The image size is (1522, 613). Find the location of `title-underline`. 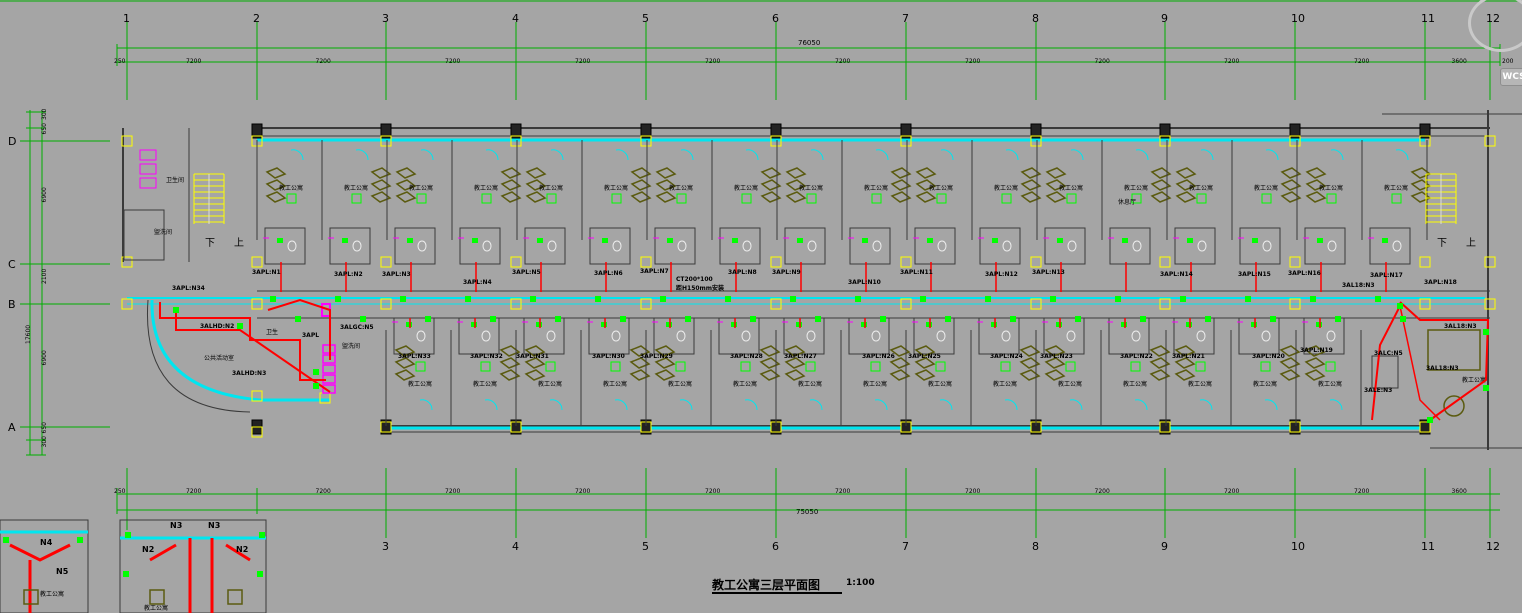

title-underline is located at coordinates (777, 593).